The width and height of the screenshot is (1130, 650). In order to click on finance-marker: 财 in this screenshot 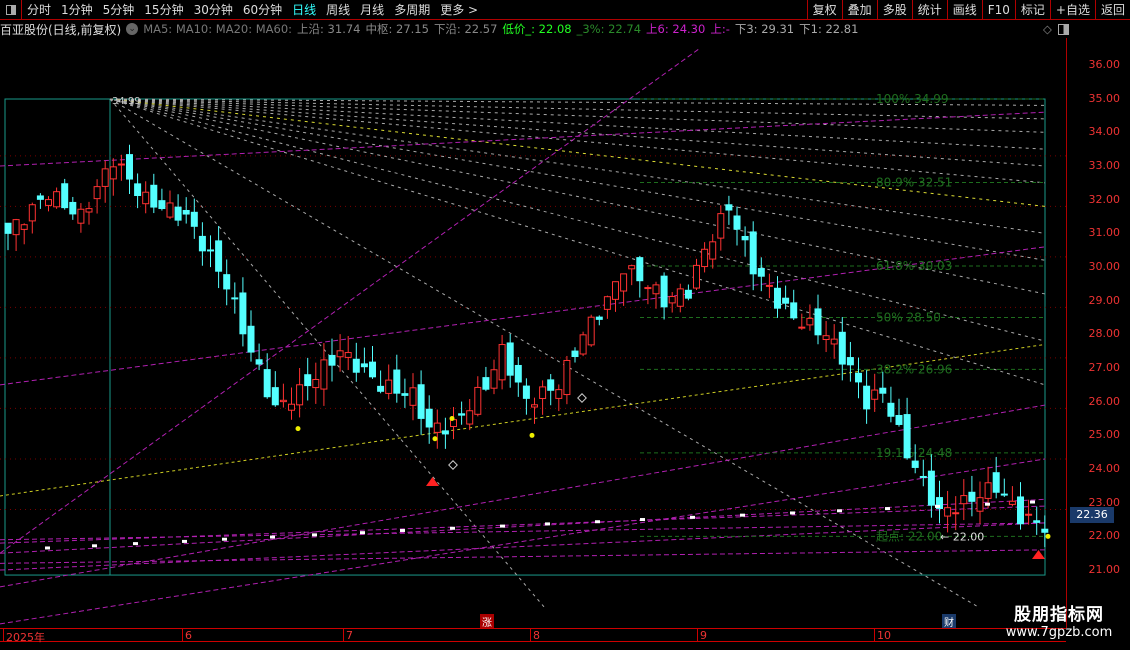, I will do `click(949, 621)`.